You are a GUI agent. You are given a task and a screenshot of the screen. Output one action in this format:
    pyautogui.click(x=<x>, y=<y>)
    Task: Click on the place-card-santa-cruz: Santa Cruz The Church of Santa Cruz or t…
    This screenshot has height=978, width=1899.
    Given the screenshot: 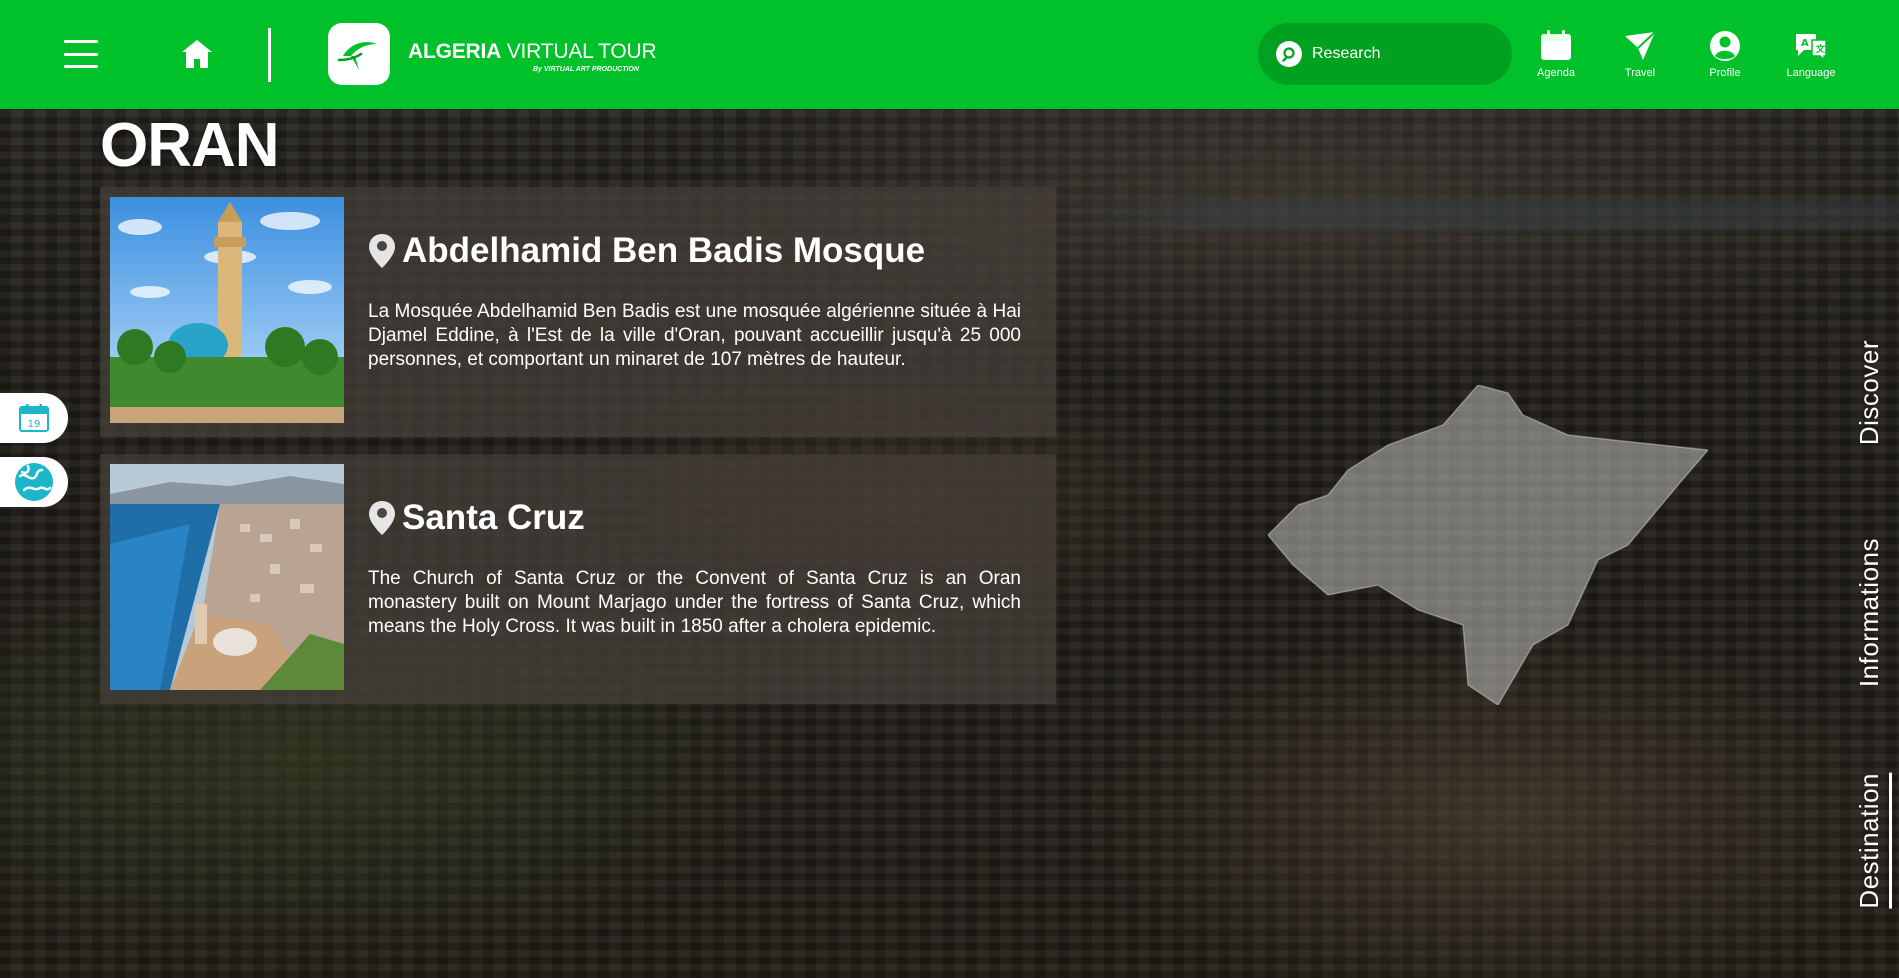 What is the action you would take?
    pyautogui.click(x=578, y=579)
    